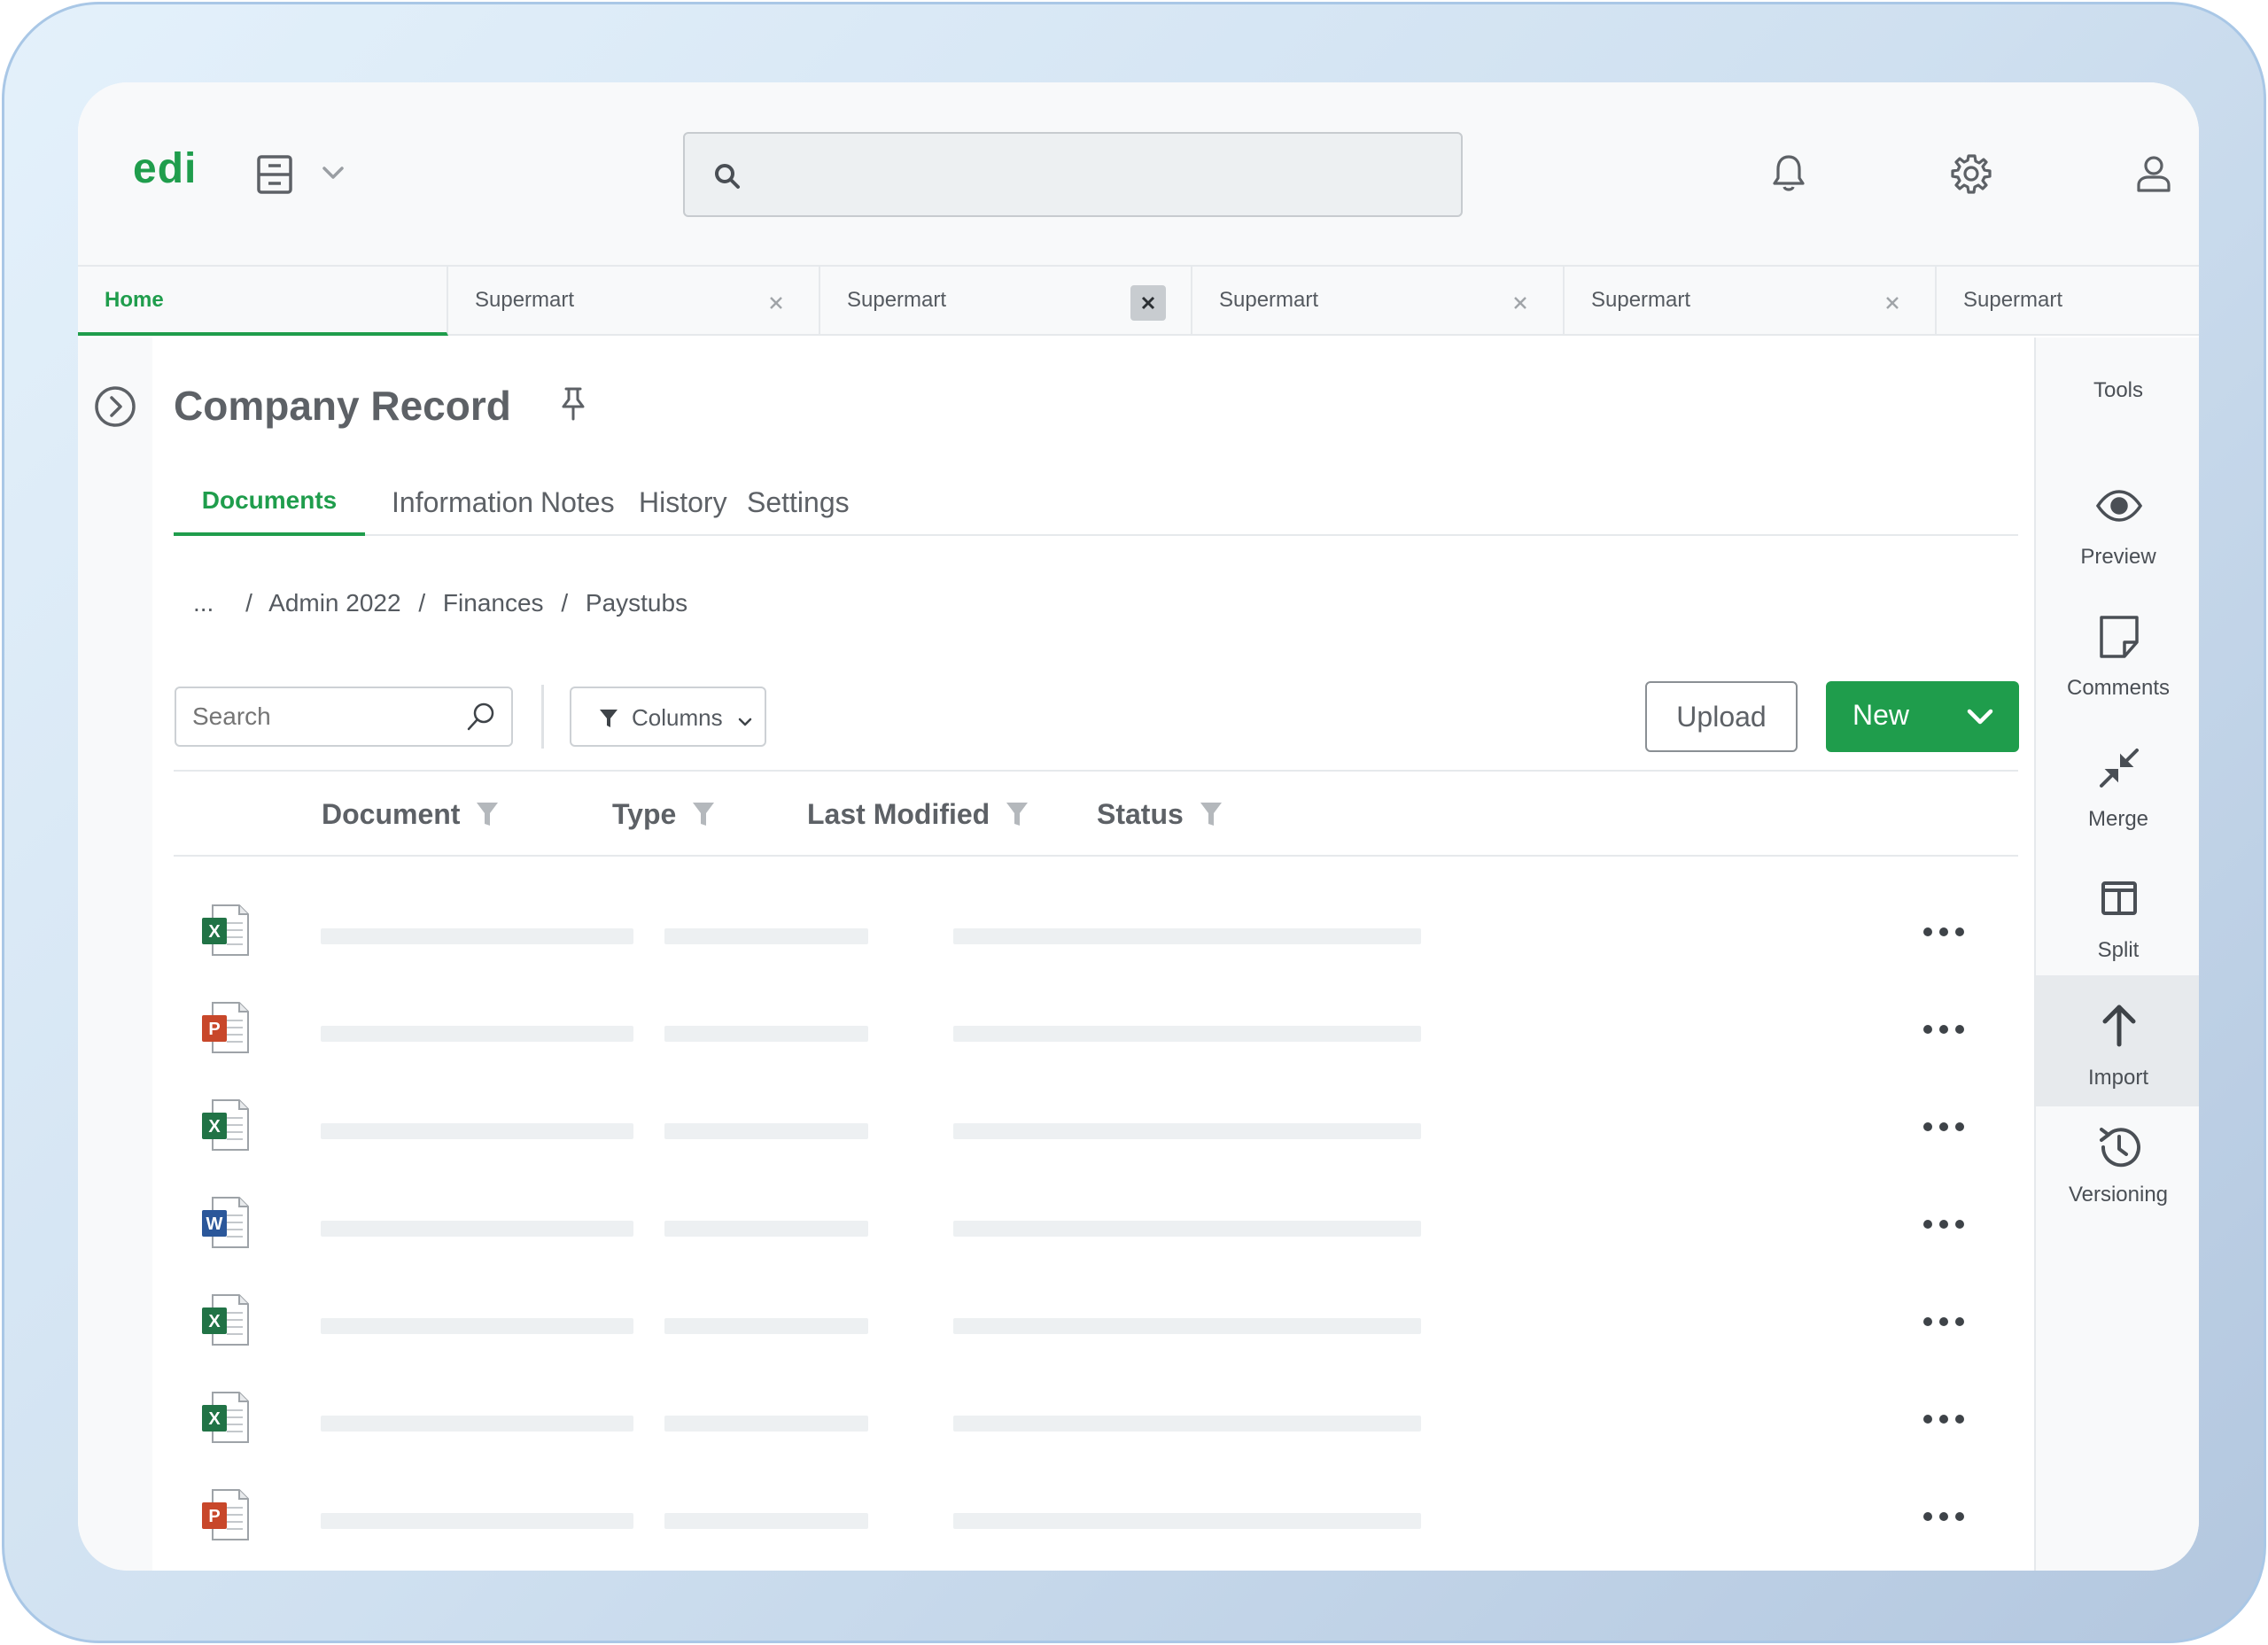  What do you see at coordinates (683, 502) in the screenshot?
I see `tab-label: History` at bounding box center [683, 502].